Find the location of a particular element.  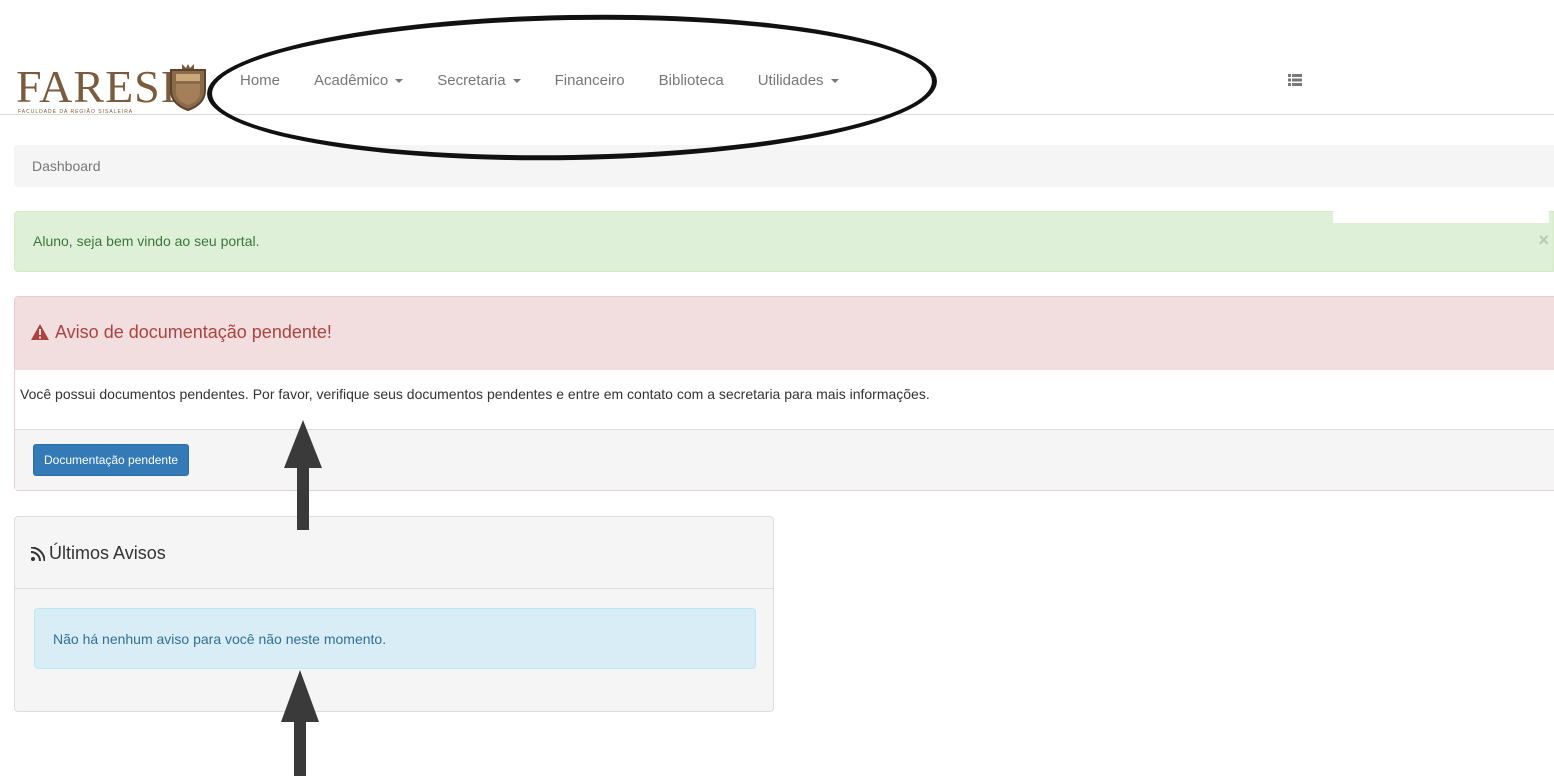

pending-documents-button: Documentação pendente is located at coordinates (111, 460).